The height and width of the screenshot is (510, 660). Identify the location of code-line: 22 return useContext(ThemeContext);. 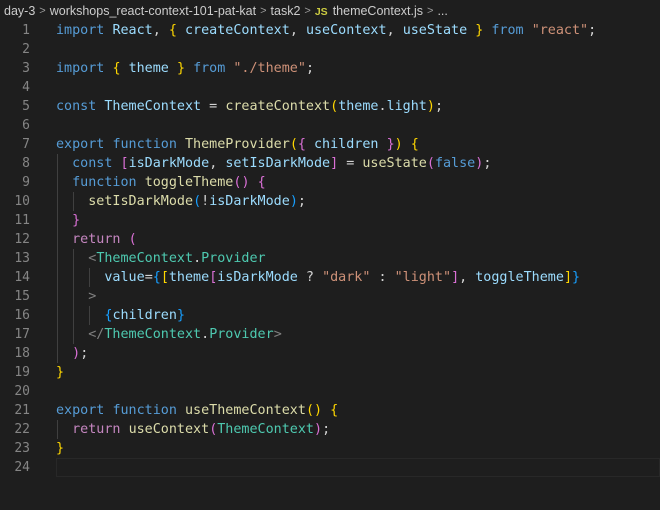
(330, 429).